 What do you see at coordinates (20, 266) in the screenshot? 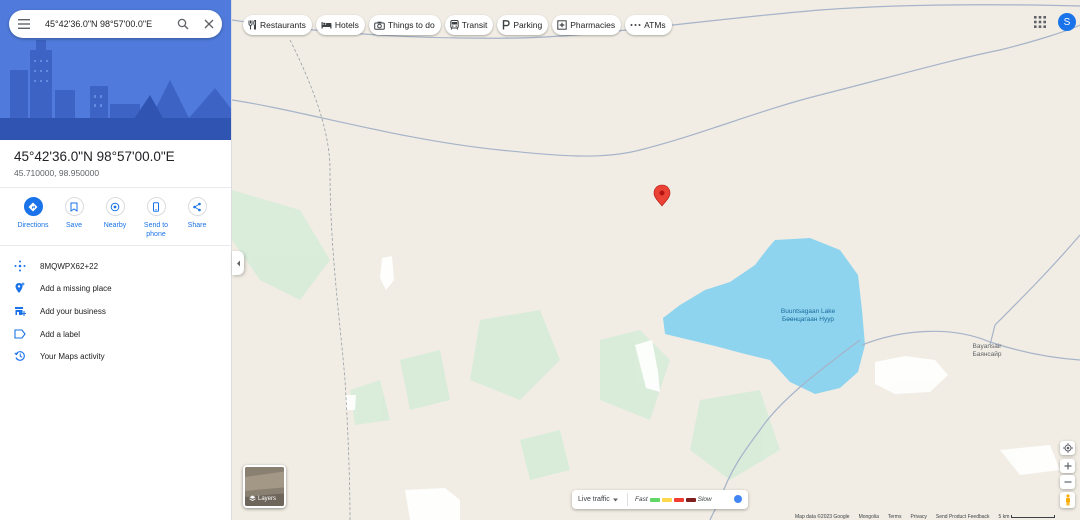
I see `plus-code-icon` at bounding box center [20, 266].